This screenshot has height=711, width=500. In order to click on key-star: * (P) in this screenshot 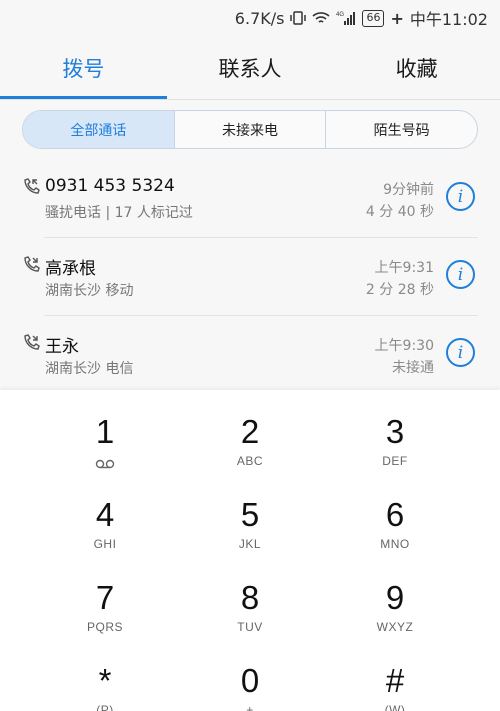, I will do `click(105, 675)`.